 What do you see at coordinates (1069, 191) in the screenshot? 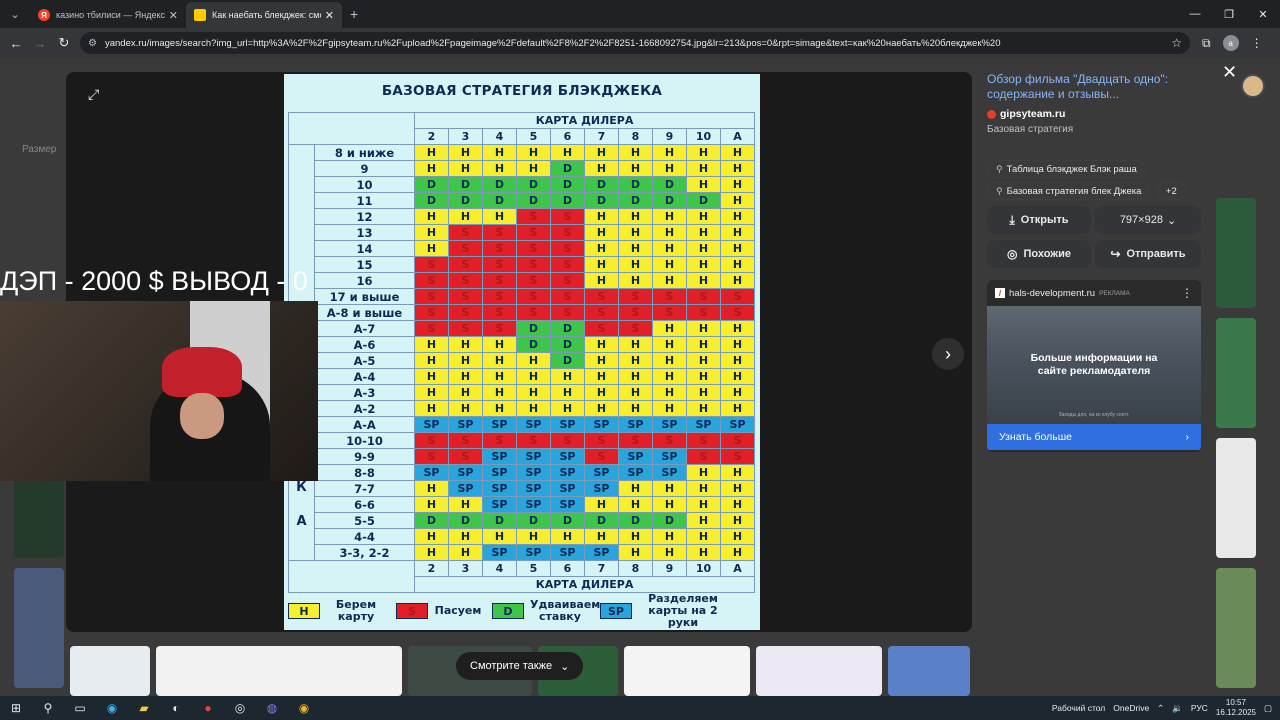
I see `related-query-chip: ⚲ Базовая стратегия блек Джека` at bounding box center [1069, 191].